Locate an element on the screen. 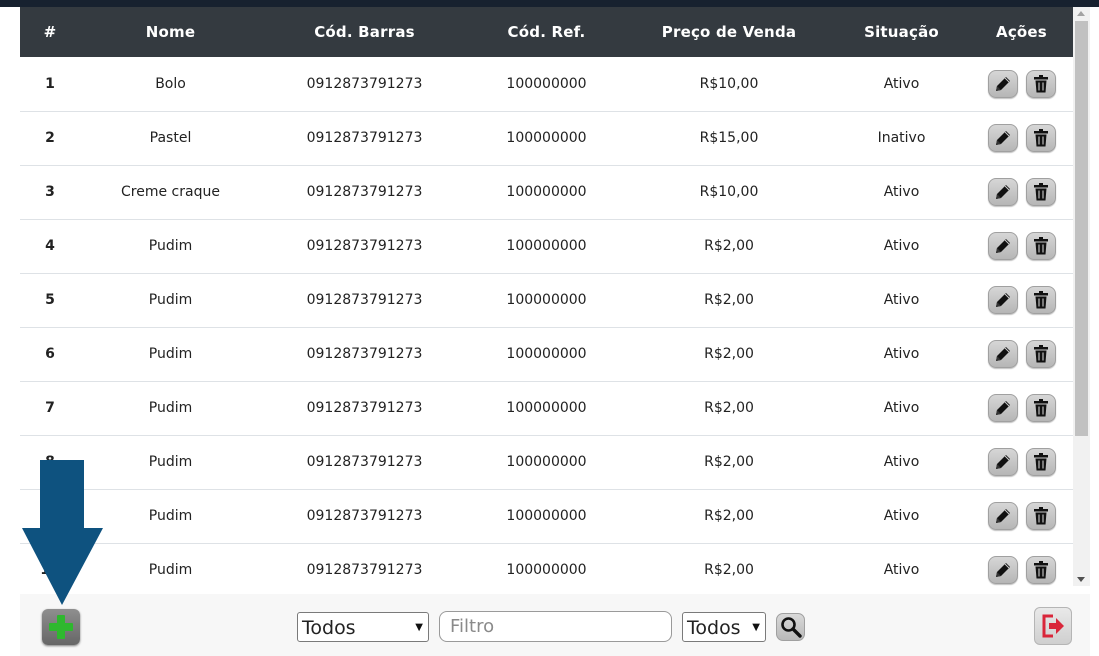  cell-number: 8 is located at coordinates (50, 462).